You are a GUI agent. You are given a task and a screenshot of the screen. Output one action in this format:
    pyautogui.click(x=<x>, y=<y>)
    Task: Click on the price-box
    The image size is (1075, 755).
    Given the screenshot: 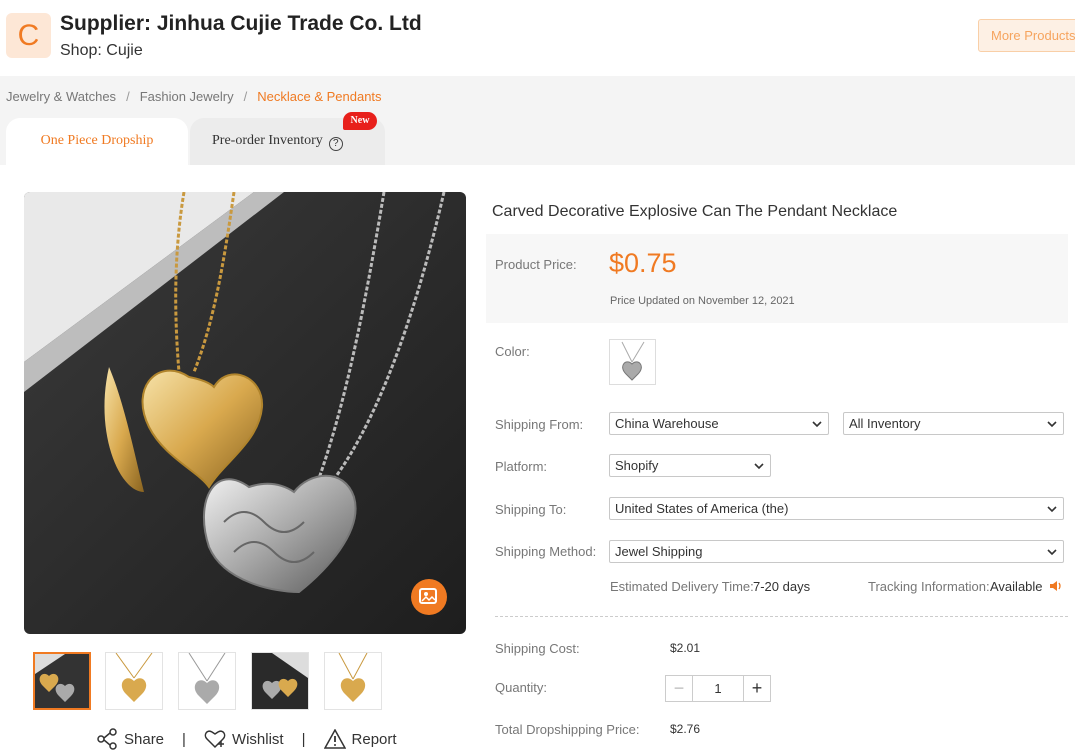 What is the action you would take?
    pyautogui.click(x=777, y=278)
    